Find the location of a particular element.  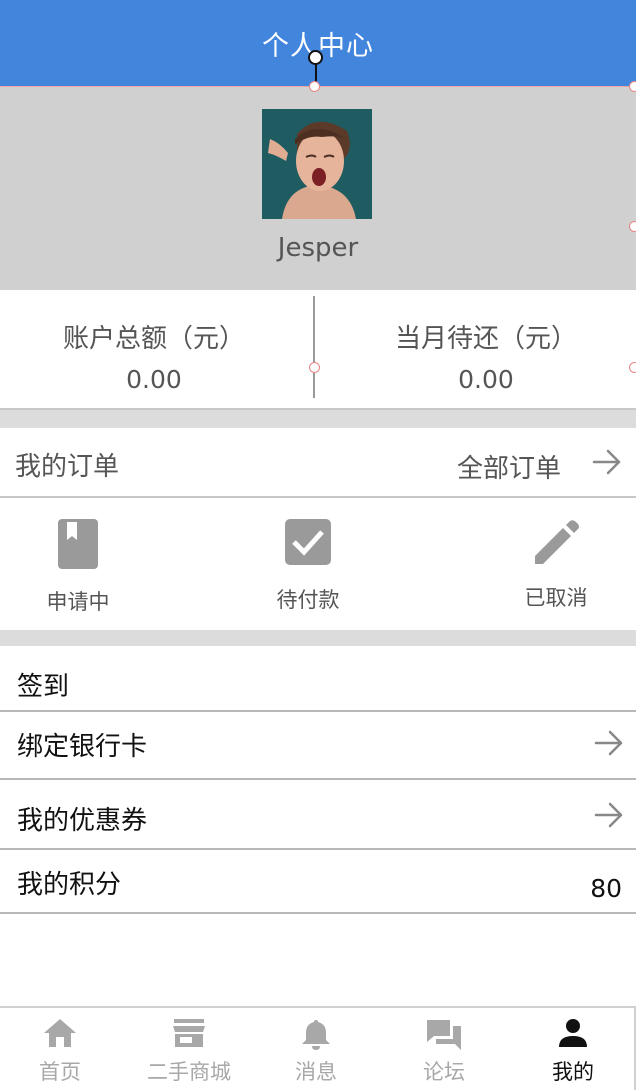

status-label: 待付款 is located at coordinates (308, 600).